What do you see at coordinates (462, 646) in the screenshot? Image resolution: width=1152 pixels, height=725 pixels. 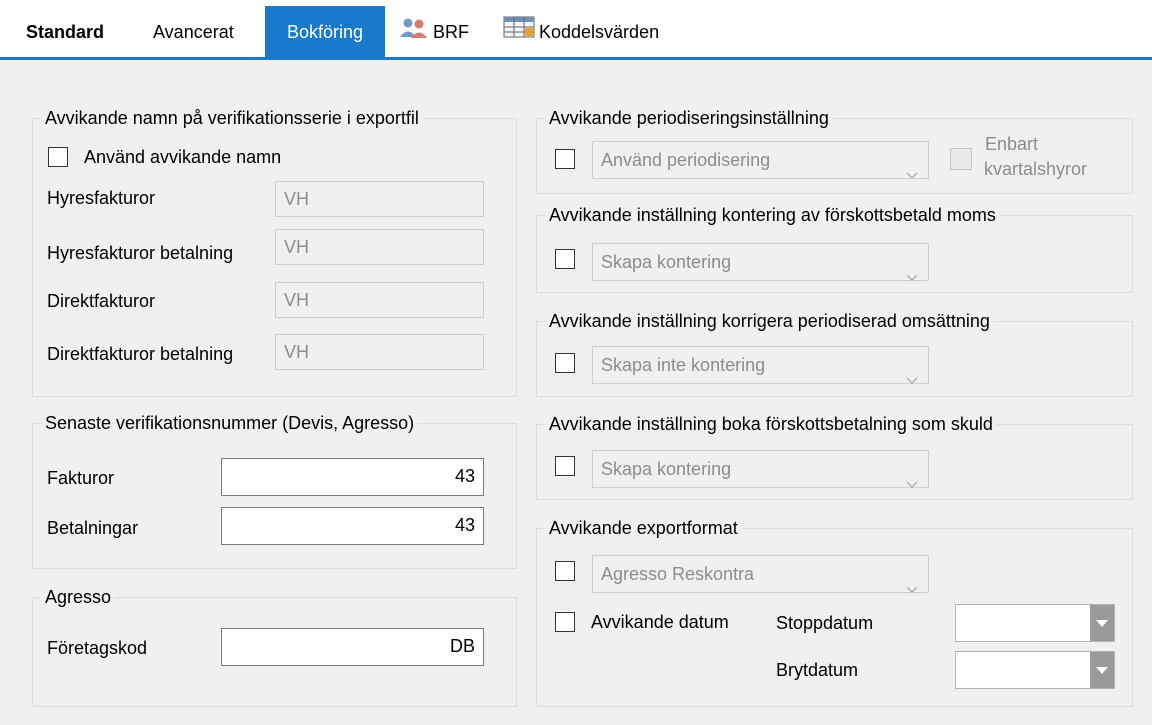 I see `field-value: DB` at bounding box center [462, 646].